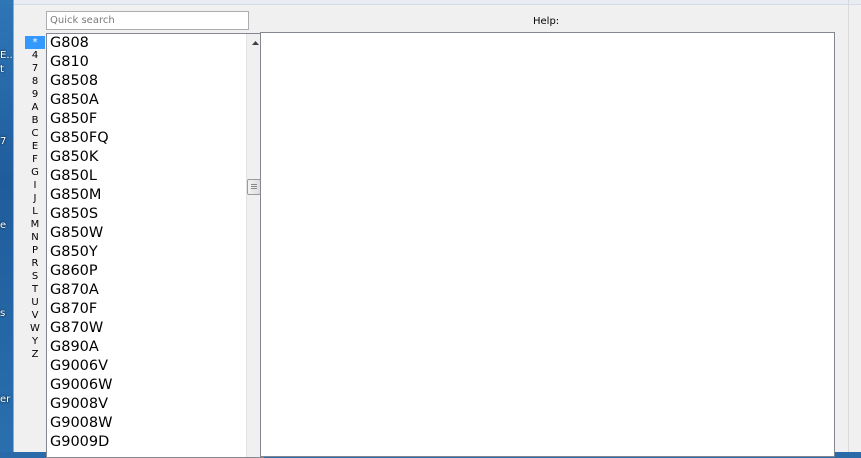 The width and height of the screenshot is (861, 458). What do you see at coordinates (140, 290) in the screenshot?
I see `list-item: G870A` at bounding box center [140, 290].